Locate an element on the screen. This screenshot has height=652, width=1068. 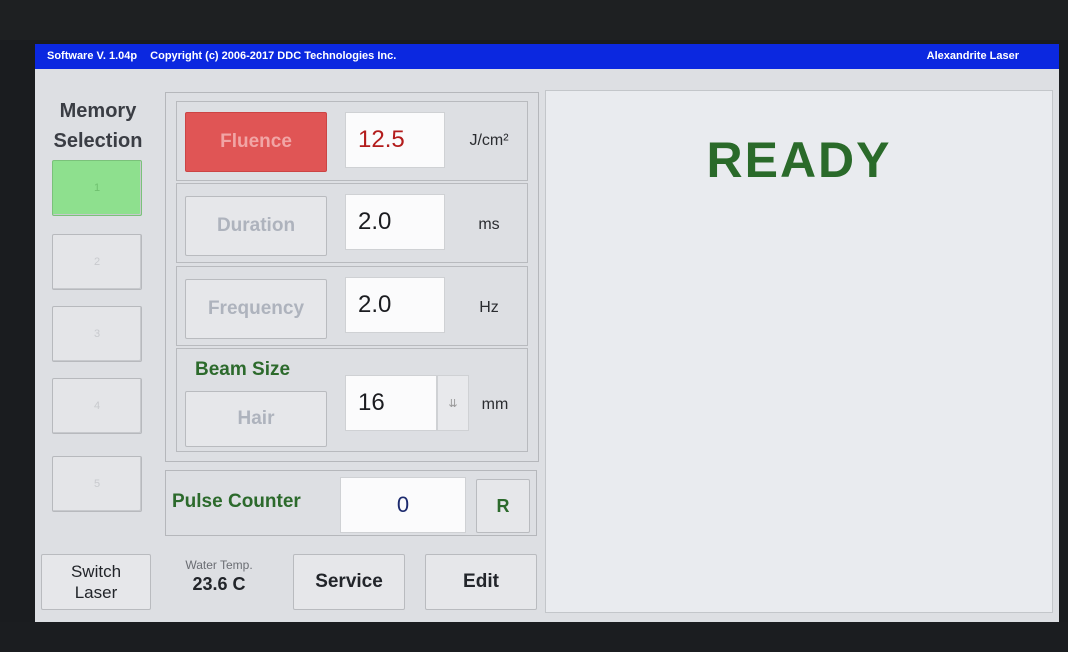
software-version: Software V. 1.04p is located at coordinates (92, 56).